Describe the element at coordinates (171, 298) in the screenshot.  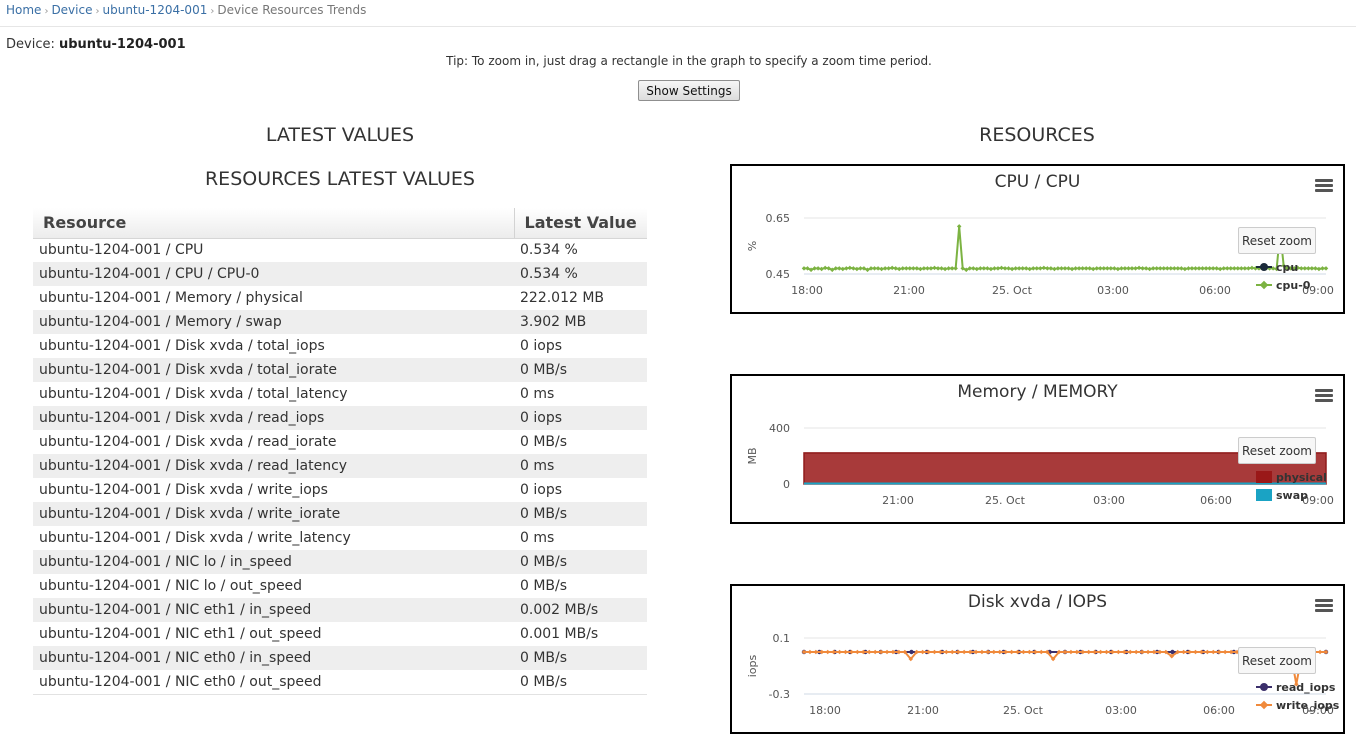
I see `resource-cell: ubuntu-1204-001 / Memory / physical` at that location.